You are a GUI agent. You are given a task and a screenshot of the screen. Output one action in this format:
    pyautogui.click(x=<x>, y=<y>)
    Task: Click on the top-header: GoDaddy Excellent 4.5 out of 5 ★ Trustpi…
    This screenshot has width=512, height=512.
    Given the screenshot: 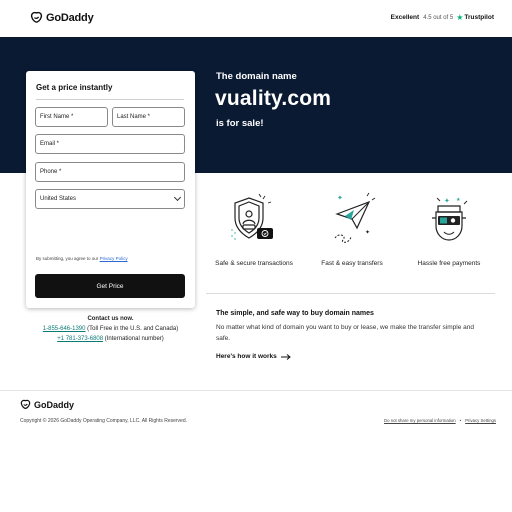 What is the action you would take?
    pyautogui.click(x=256, y=18)
    